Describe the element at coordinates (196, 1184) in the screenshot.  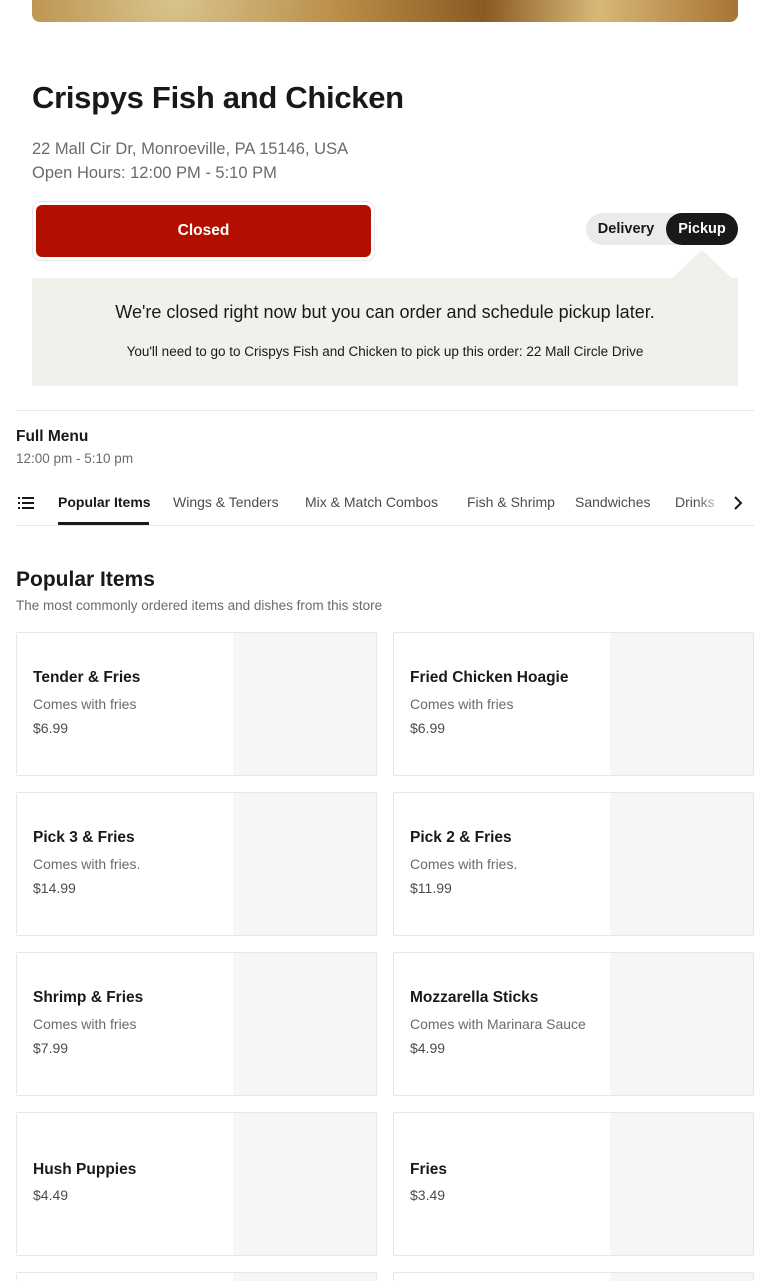
I see `menu-item-card: Hush Puppies $4.49` at that location.